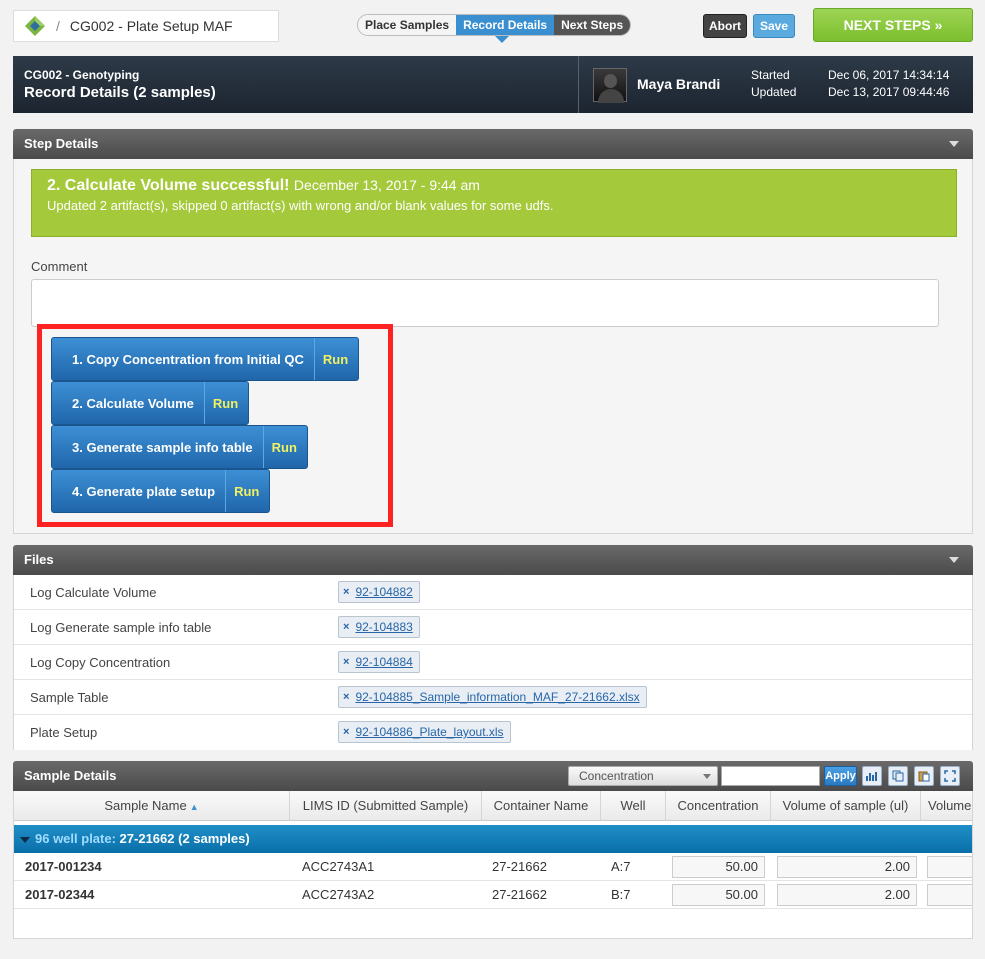  I want to click on column-header-volume-of-sample: Volume of sample (ul), so click(846, 806).